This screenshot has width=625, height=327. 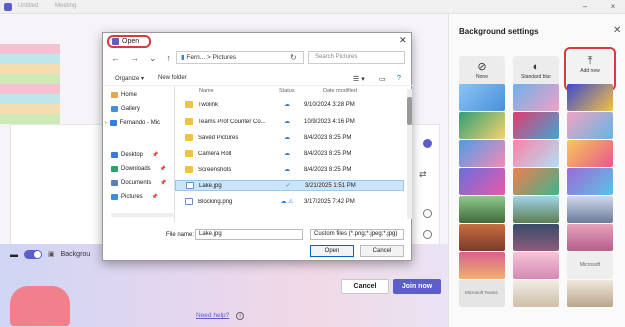 I want to click on search-input: Search Pictures, so click(x=356, y=57).